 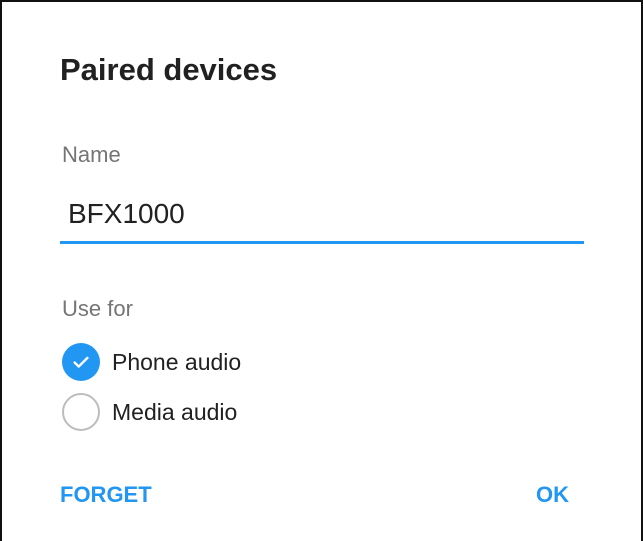 I want to click on media-audio-checkbox: Media audio, so click(x=192, y=412).